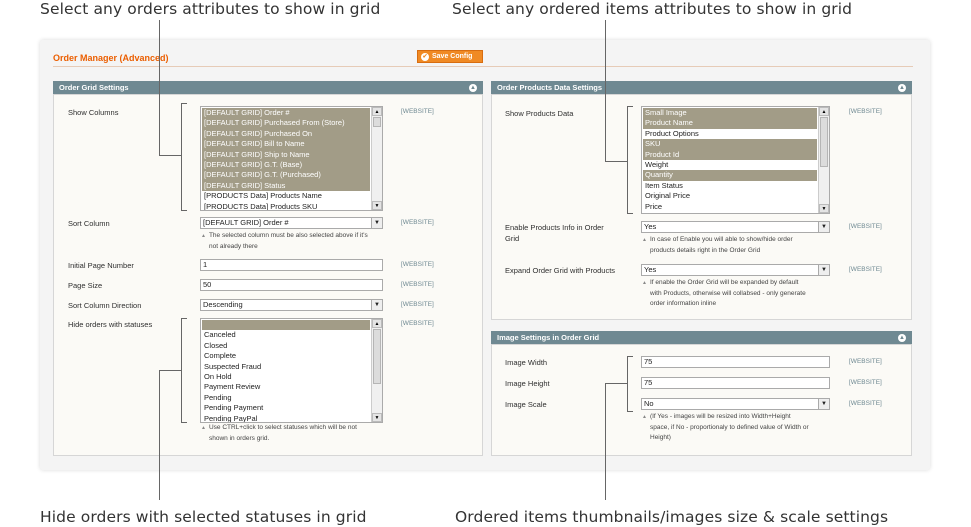 The width and height of the screenshot is (971, 527). What do you see at coordinates (286, 418) in the screenshot?
I see `list-option: Pending PayPal` at bounding box center [286, 418].